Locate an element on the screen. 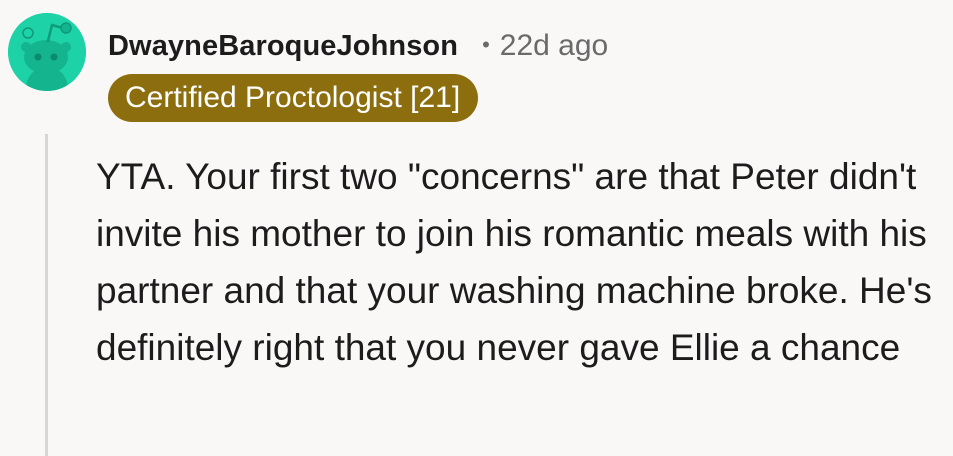 This screenshot has width=953, height=456. snoo-avatar-icon is located at coordinates (47, 52).